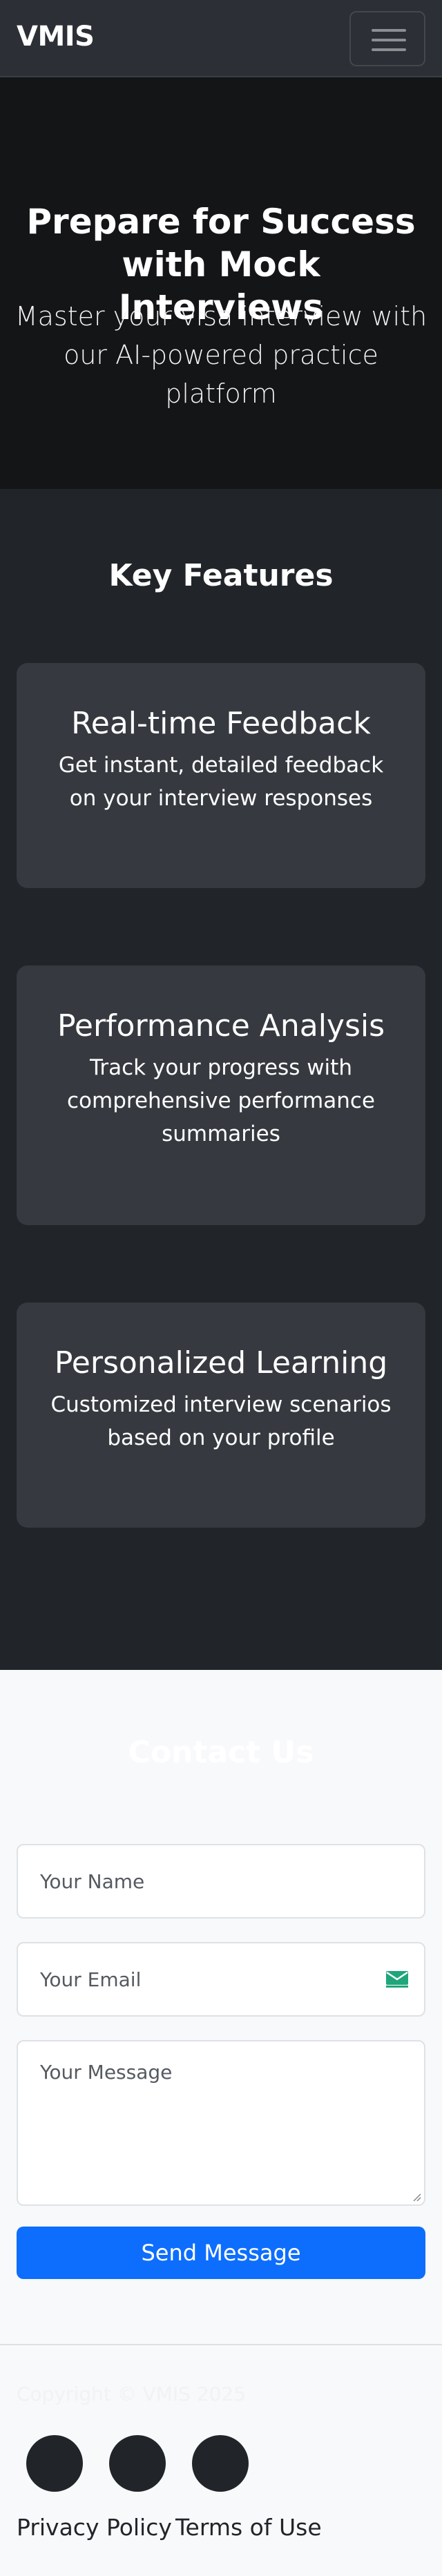  Describe the element at coordinates (397, 1979) in the screenshot. I see `mail-icon` at that location.